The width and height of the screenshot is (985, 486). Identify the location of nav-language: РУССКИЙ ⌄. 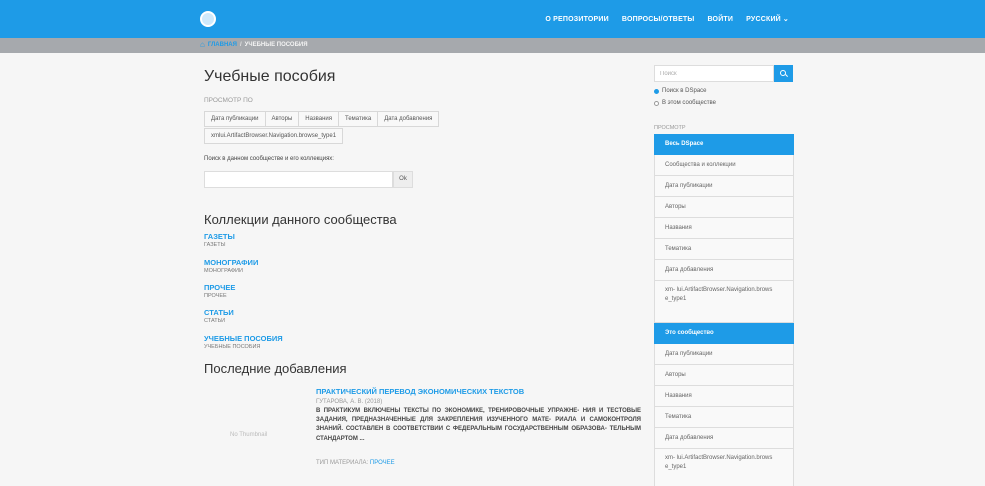
(767, 19).